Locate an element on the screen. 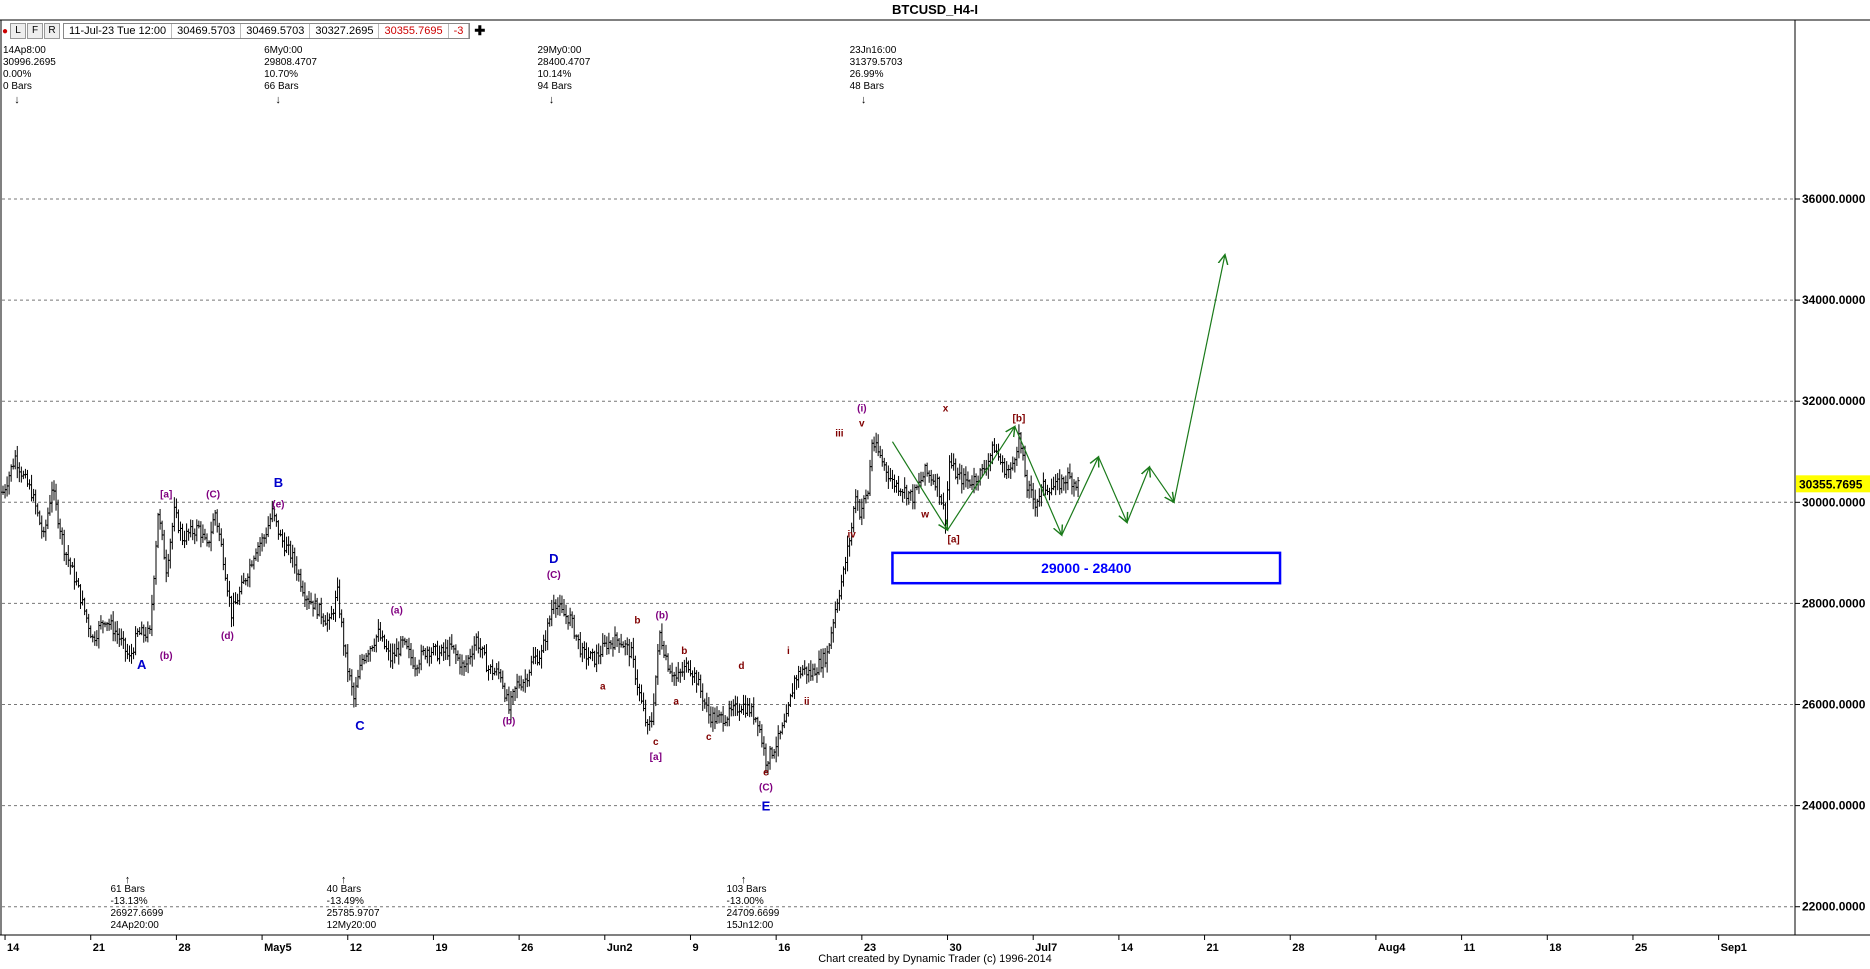 The image size is (1870, 969). swing-annotation-text: 24709.6699 is located at coordinates (753, 913).